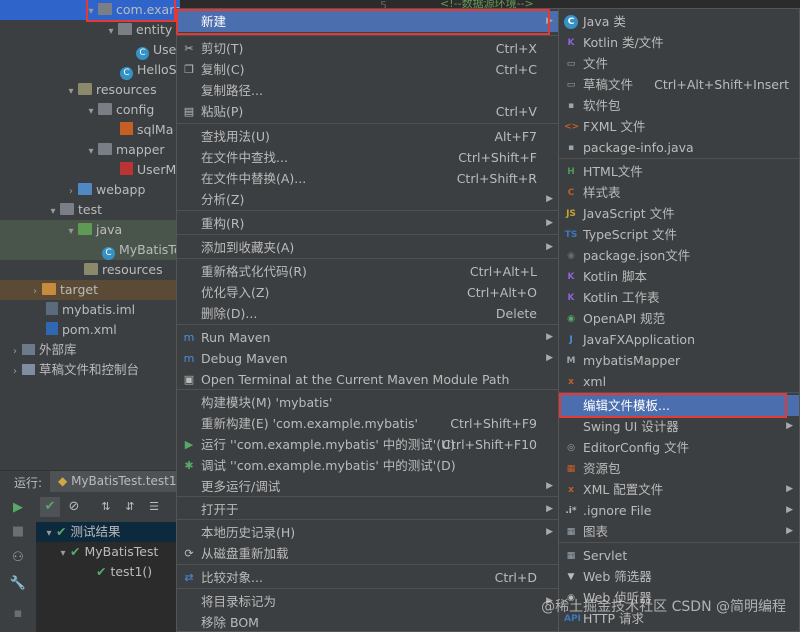 This screenshot has height=632, width=800. Describe the element at coordinates (368, 69) in the screenshot. I see `context-menu-item: ❐ 复制(C) Ctrl+C` at that location.